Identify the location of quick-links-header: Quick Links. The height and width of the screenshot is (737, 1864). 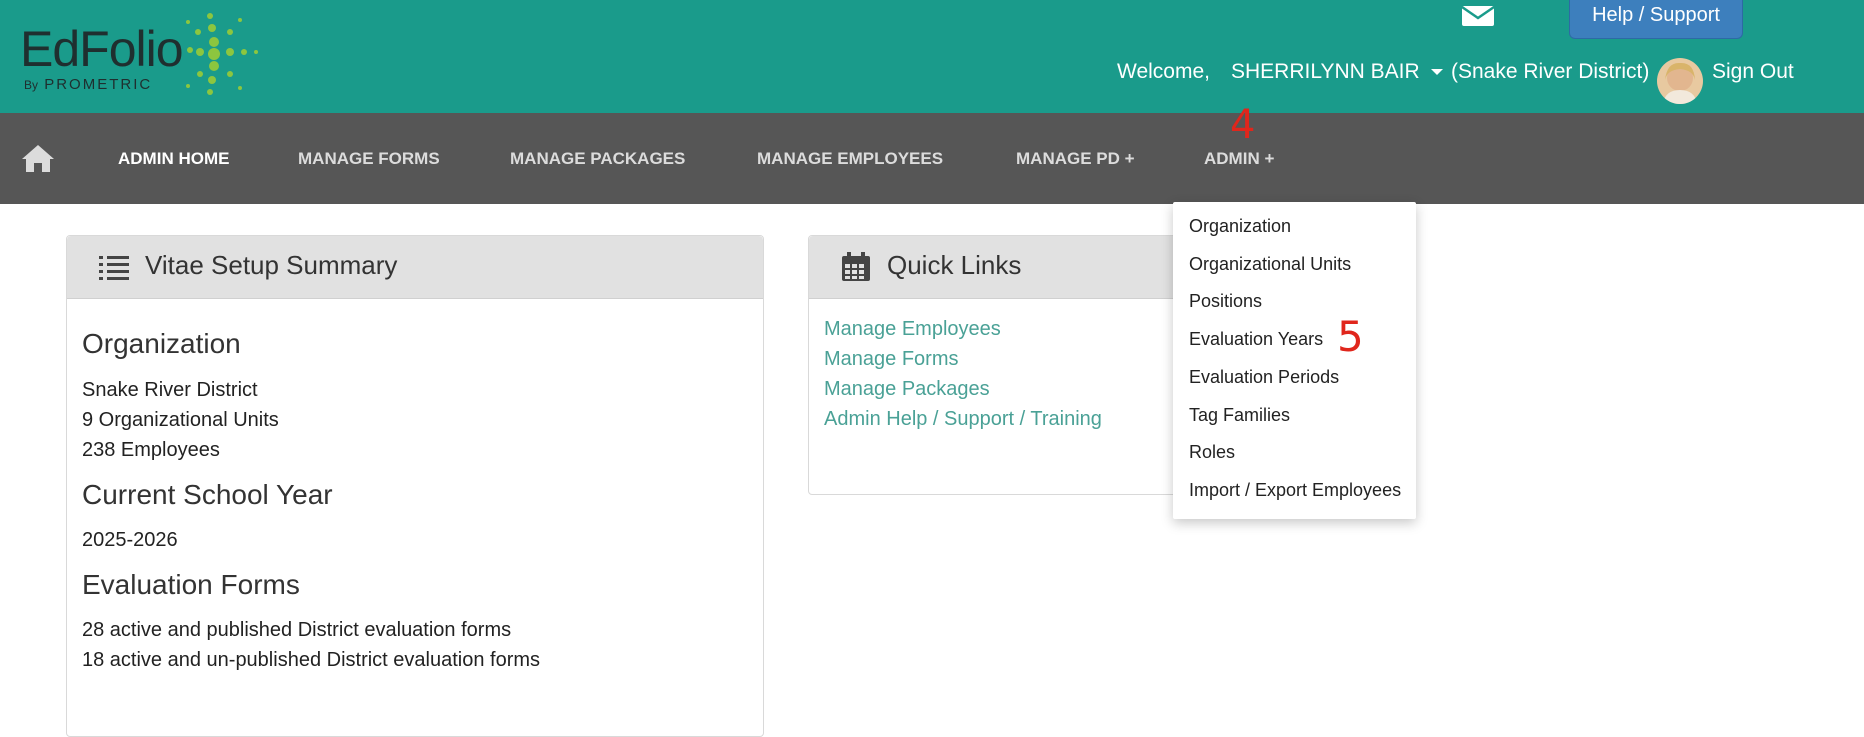
(1014, 267).